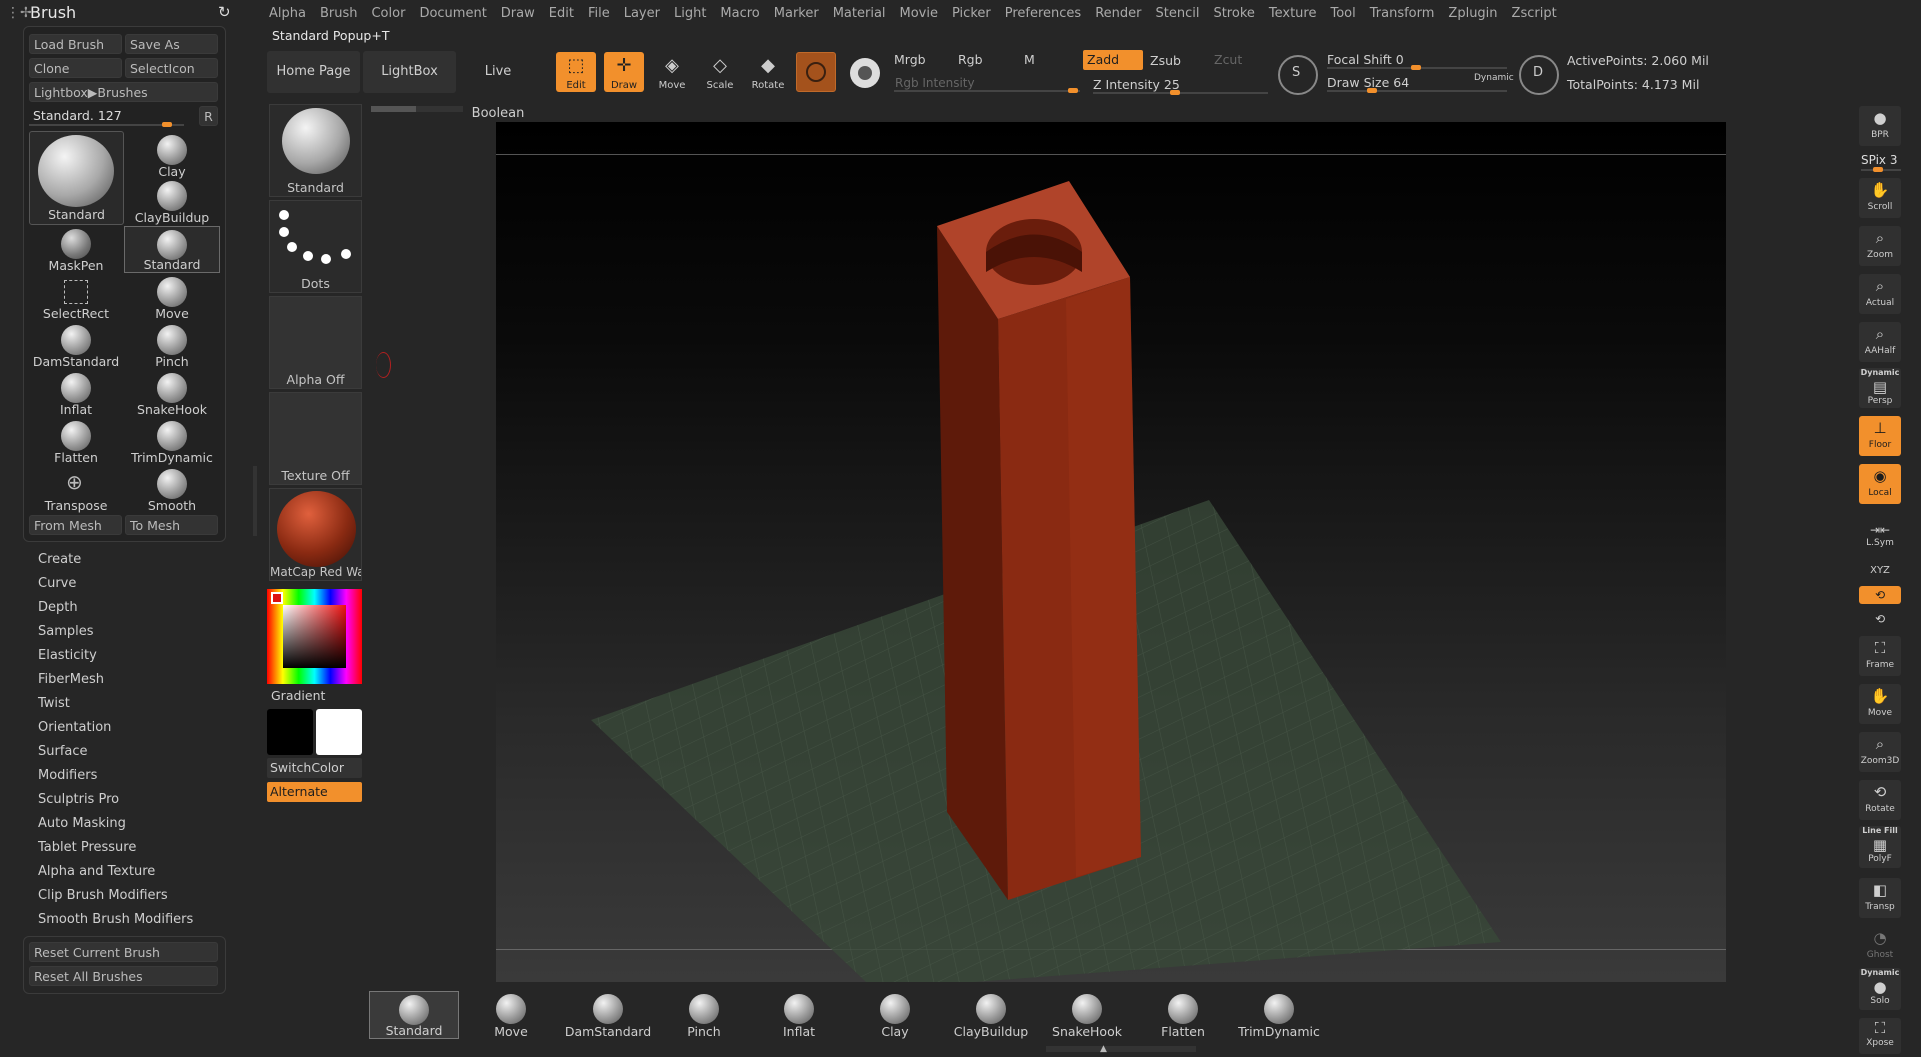  I want to click on subpalette-alpha-and-texture: Alpha and Texture, so click(96, 871).